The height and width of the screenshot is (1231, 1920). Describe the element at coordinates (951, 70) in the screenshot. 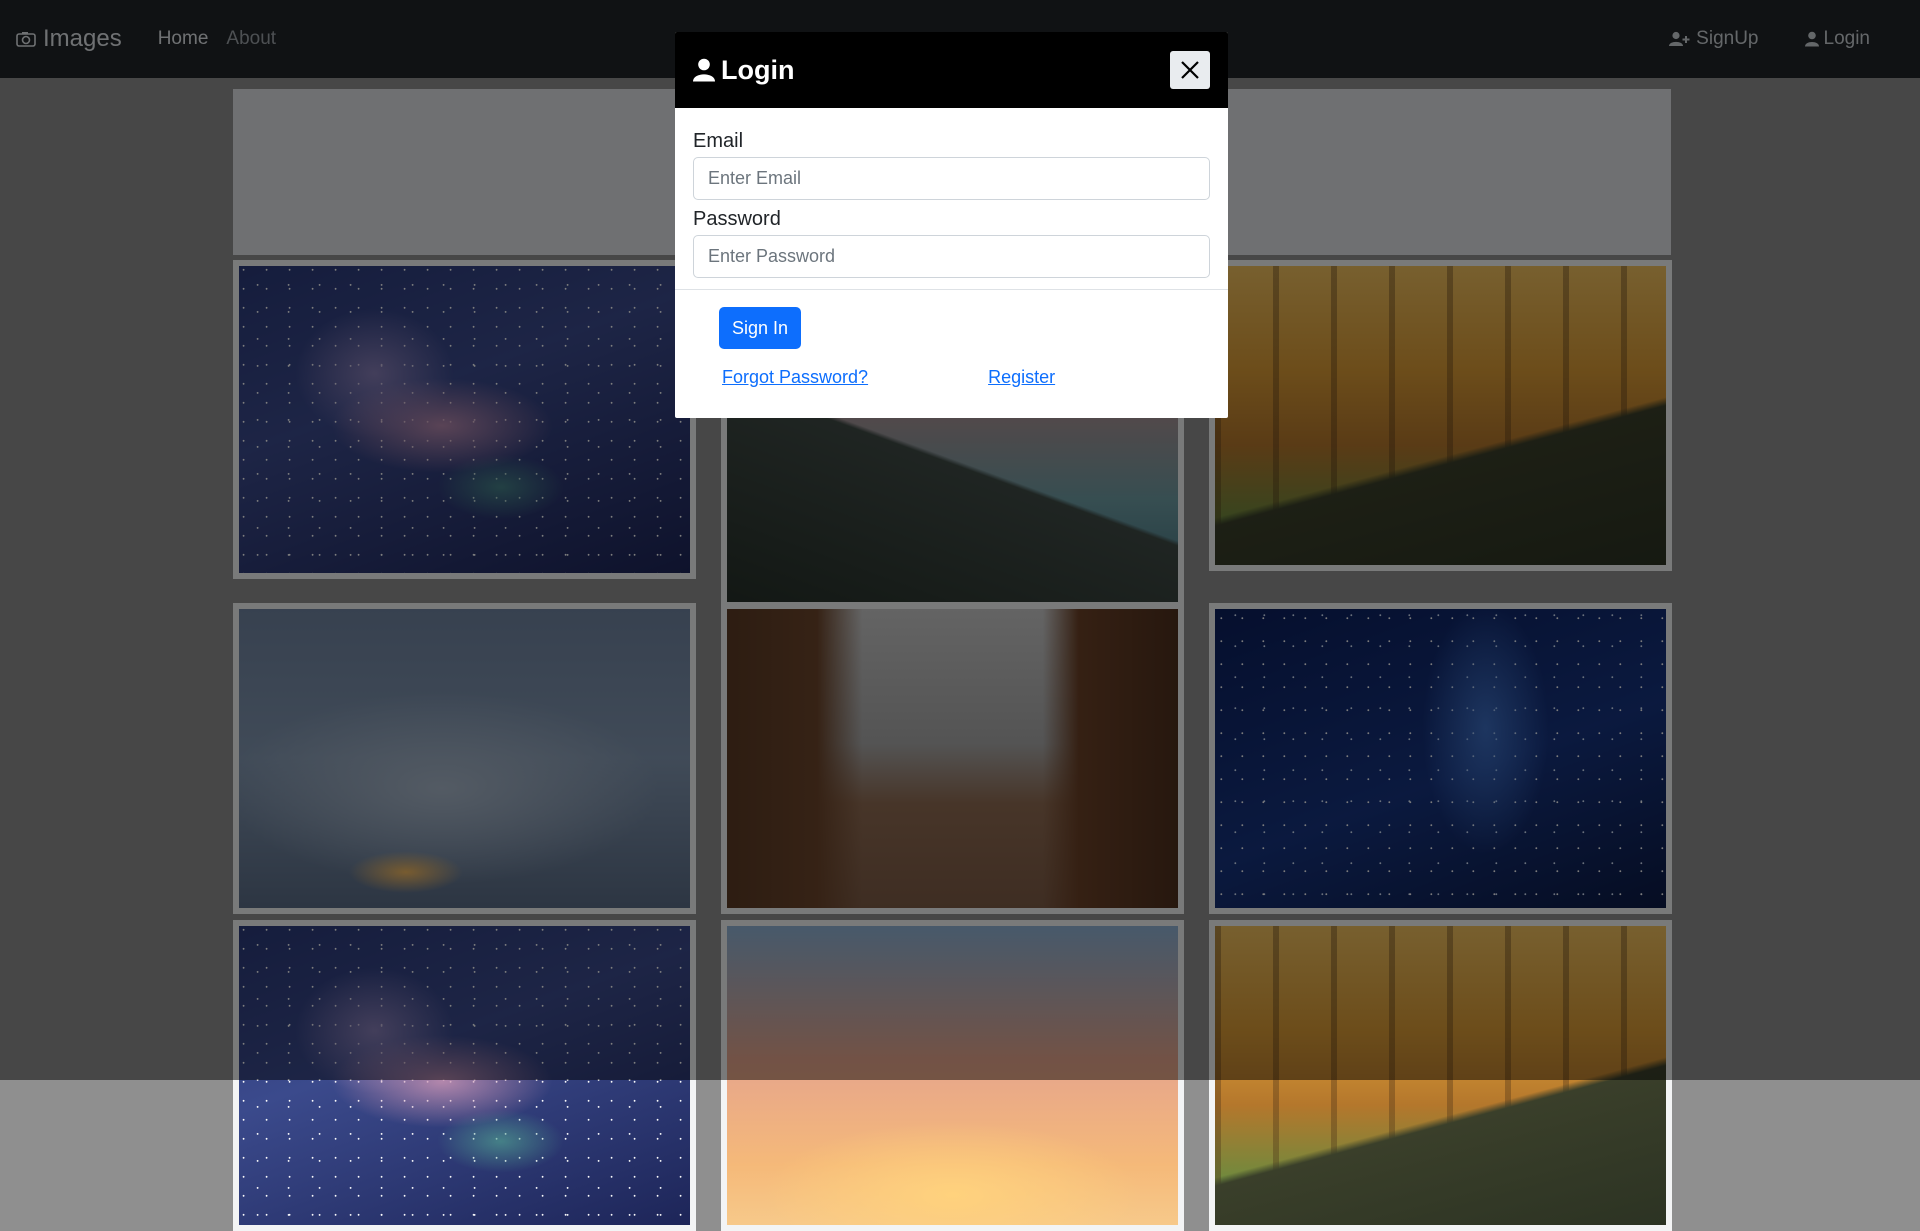

I see `modal-header: Login` at that location.